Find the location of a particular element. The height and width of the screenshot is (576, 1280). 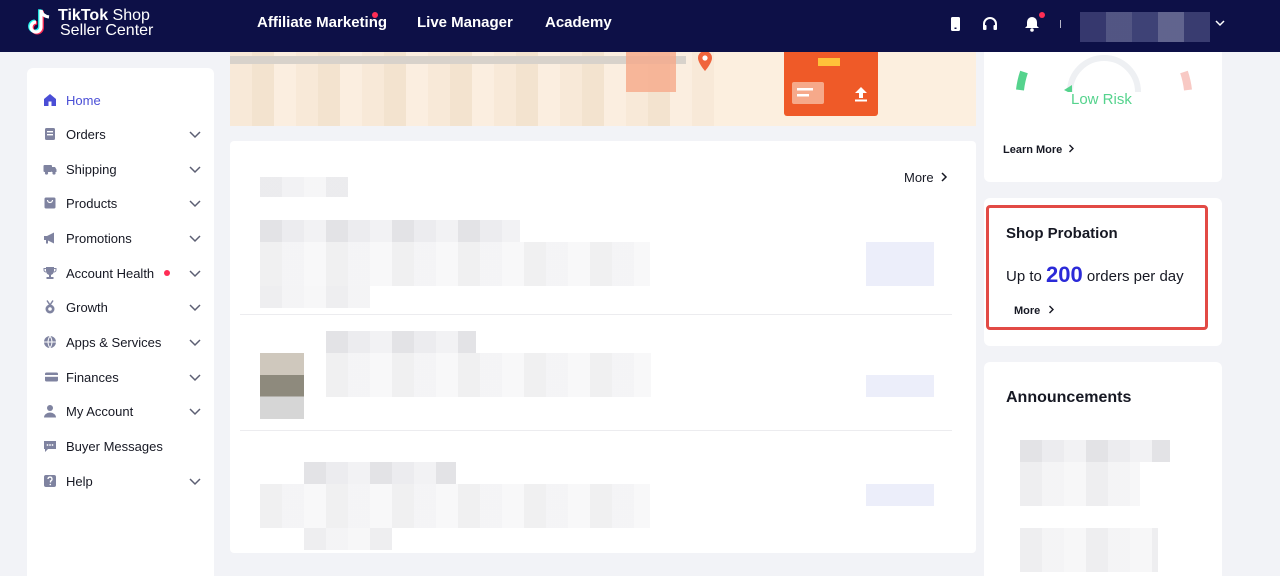

banner-stripe is located at coordinates (458, 60).